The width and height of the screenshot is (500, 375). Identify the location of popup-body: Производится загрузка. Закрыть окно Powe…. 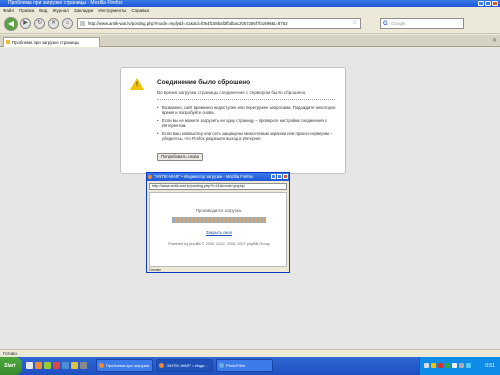
(218, 229).